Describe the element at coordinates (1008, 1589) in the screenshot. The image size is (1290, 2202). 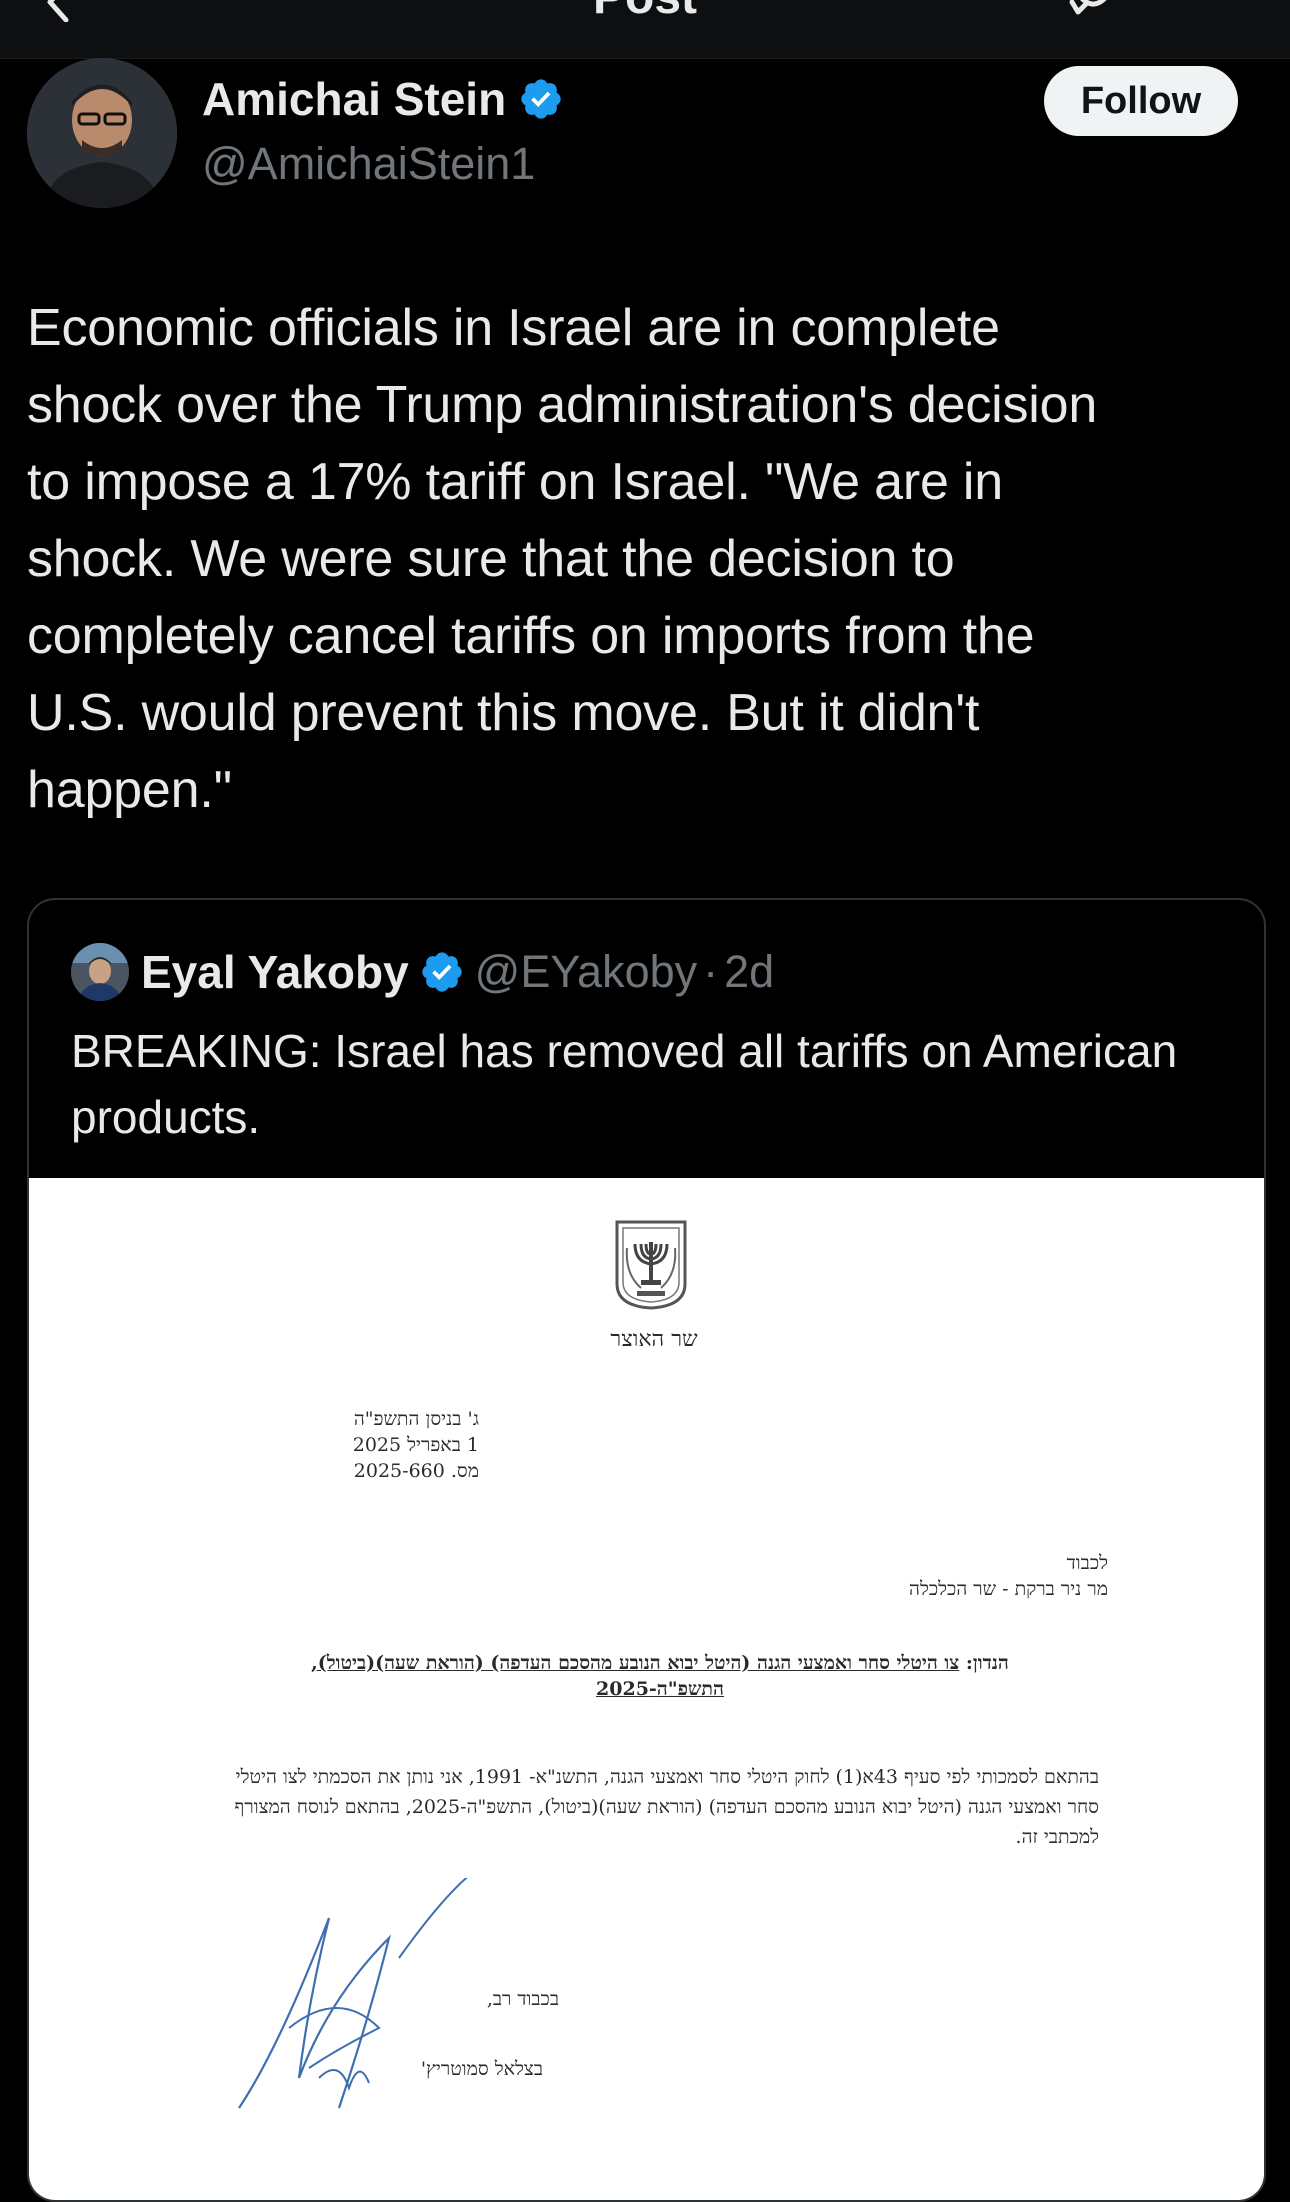
I see `document-recipient: מר ניר ברקת - שר הכלכלה` at that location.